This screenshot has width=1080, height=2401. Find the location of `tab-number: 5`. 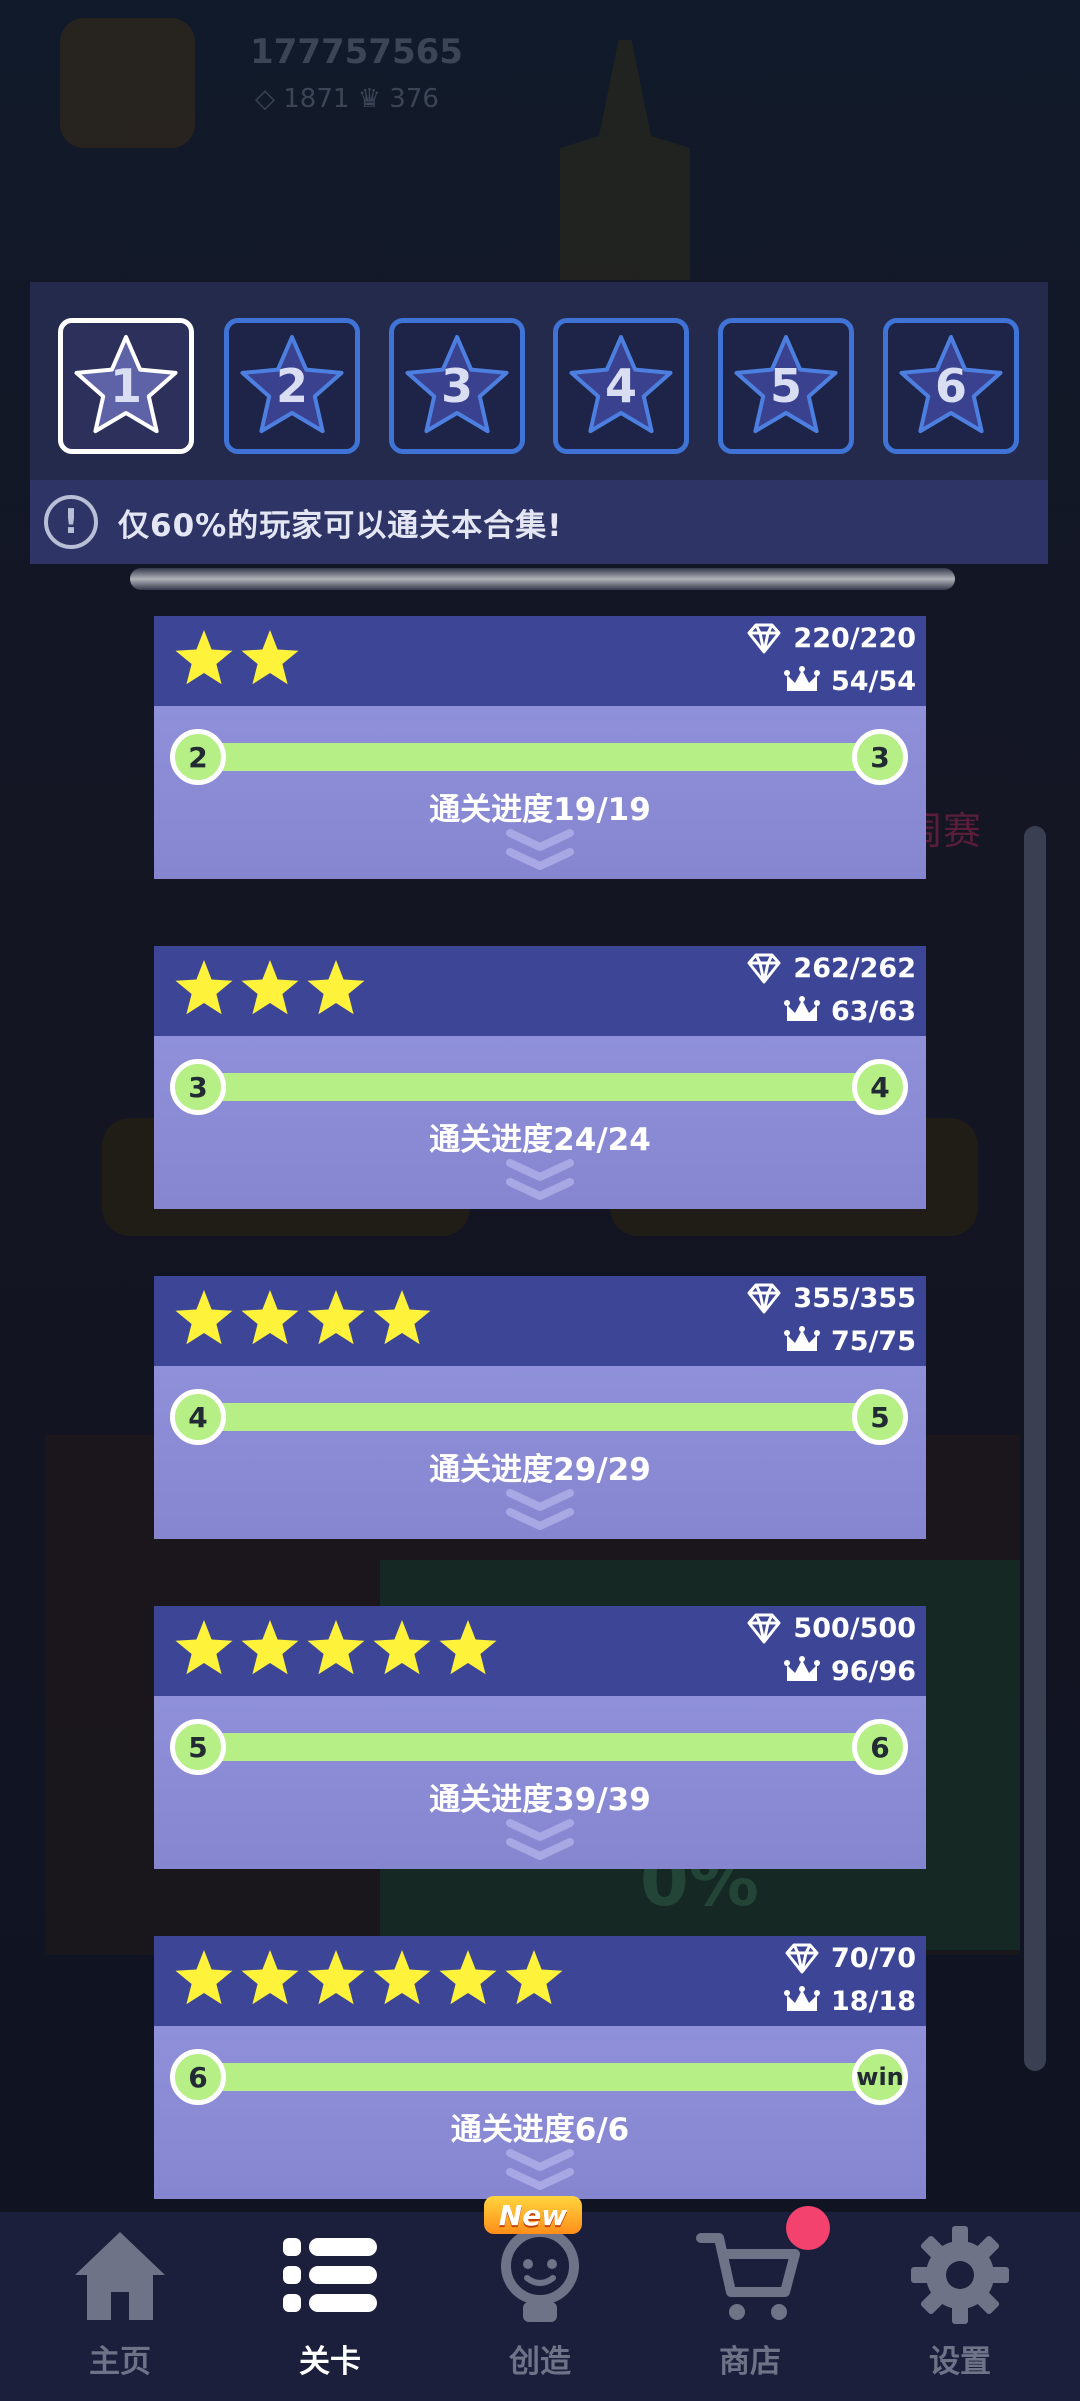

tab-number: 5 is located at coordinates (785, 386).